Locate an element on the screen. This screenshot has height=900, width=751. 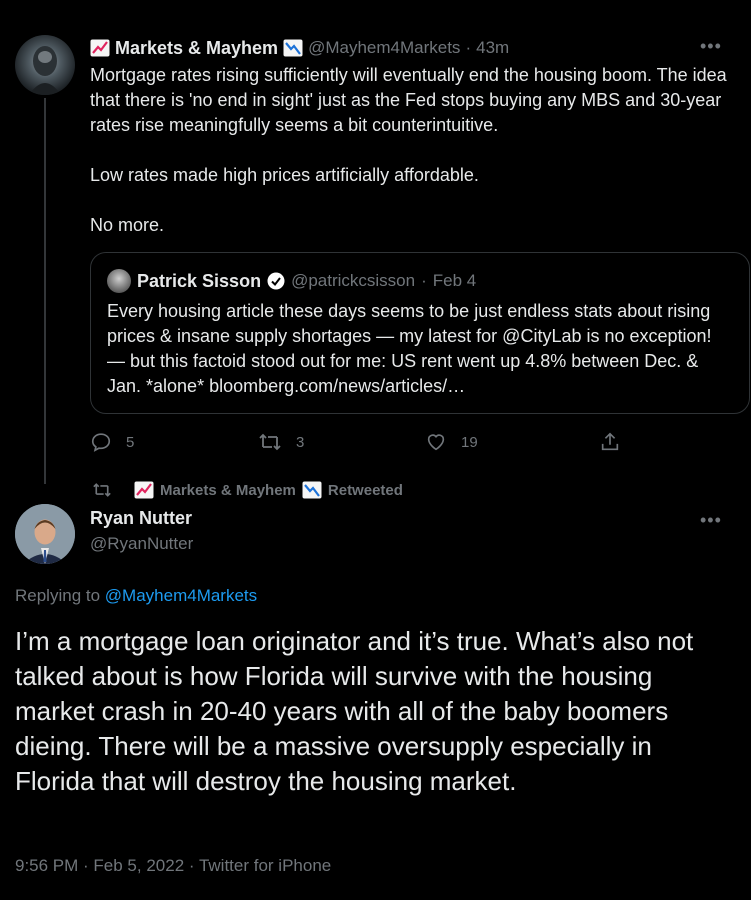
handle: @Mayhem4Markets is located at coordinates (384, 48).